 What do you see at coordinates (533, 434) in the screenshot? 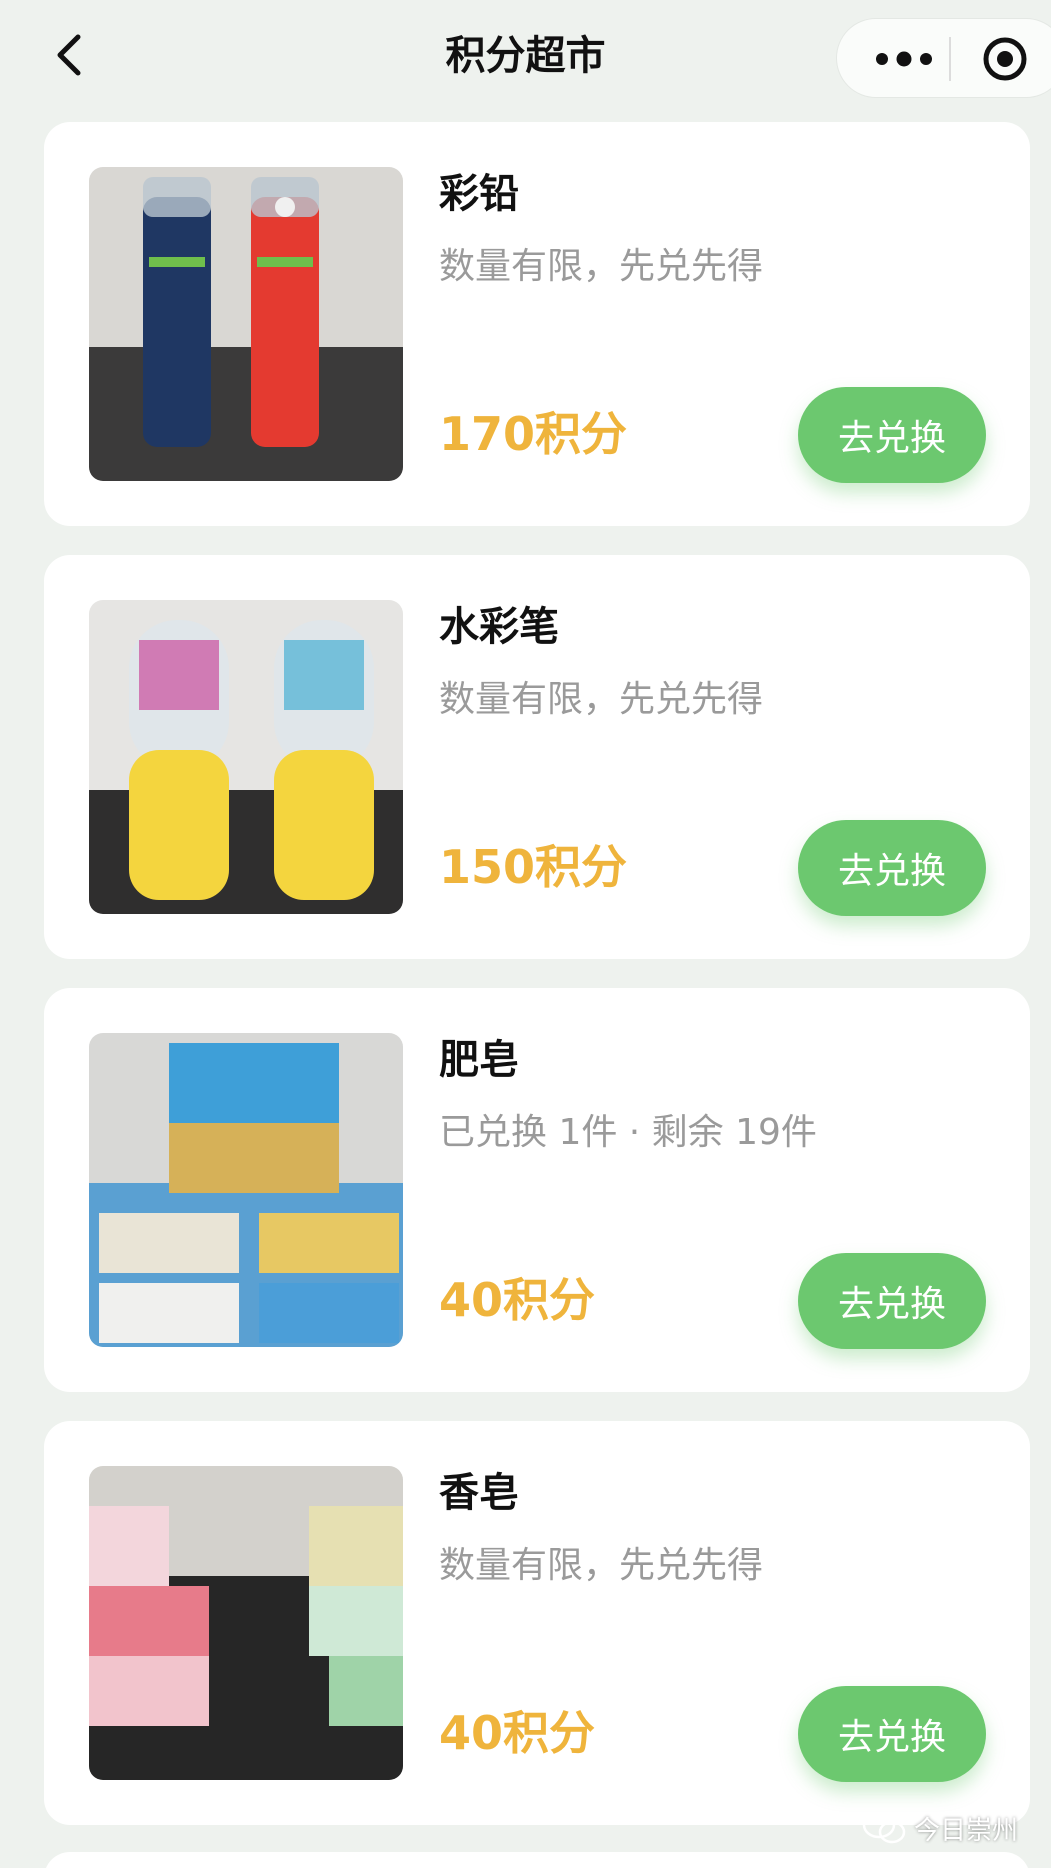
I see `product-price: 170积分` at bounding box center [533, 434].